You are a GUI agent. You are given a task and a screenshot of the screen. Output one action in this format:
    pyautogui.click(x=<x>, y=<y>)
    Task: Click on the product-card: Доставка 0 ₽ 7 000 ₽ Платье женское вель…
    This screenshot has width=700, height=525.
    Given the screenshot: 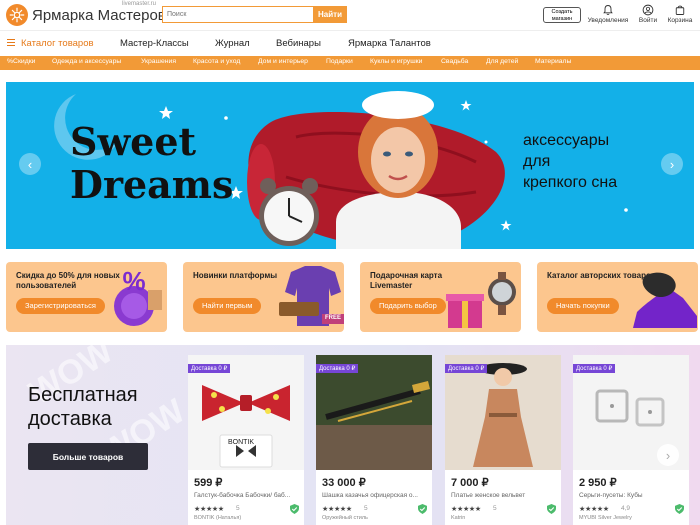 What is the action you would take?
    pyautogui.click(x=503, y=440)
    